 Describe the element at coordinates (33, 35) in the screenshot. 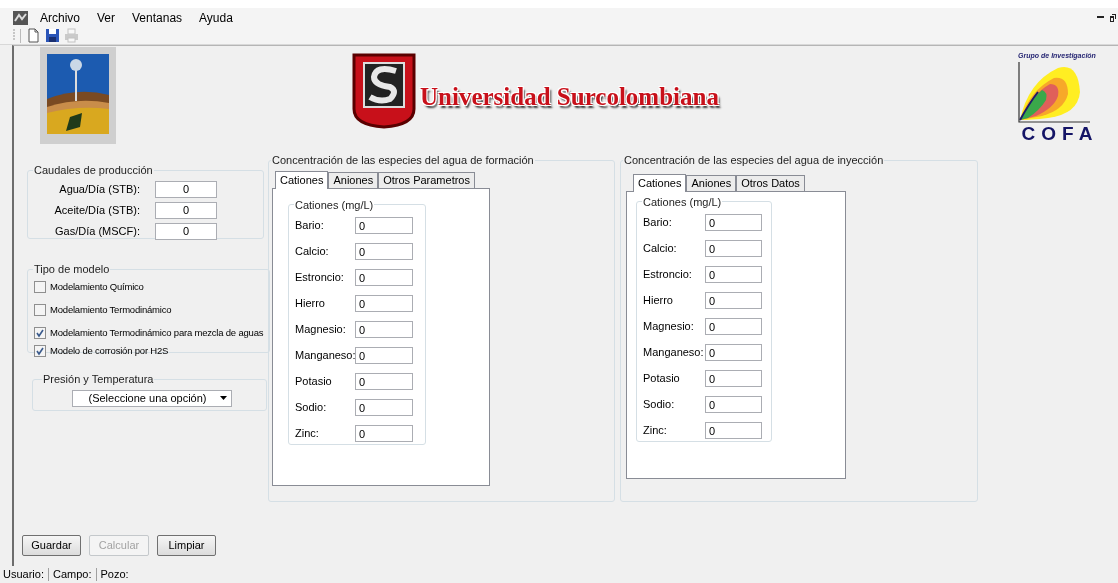

I see `new-document-icon` at that location.